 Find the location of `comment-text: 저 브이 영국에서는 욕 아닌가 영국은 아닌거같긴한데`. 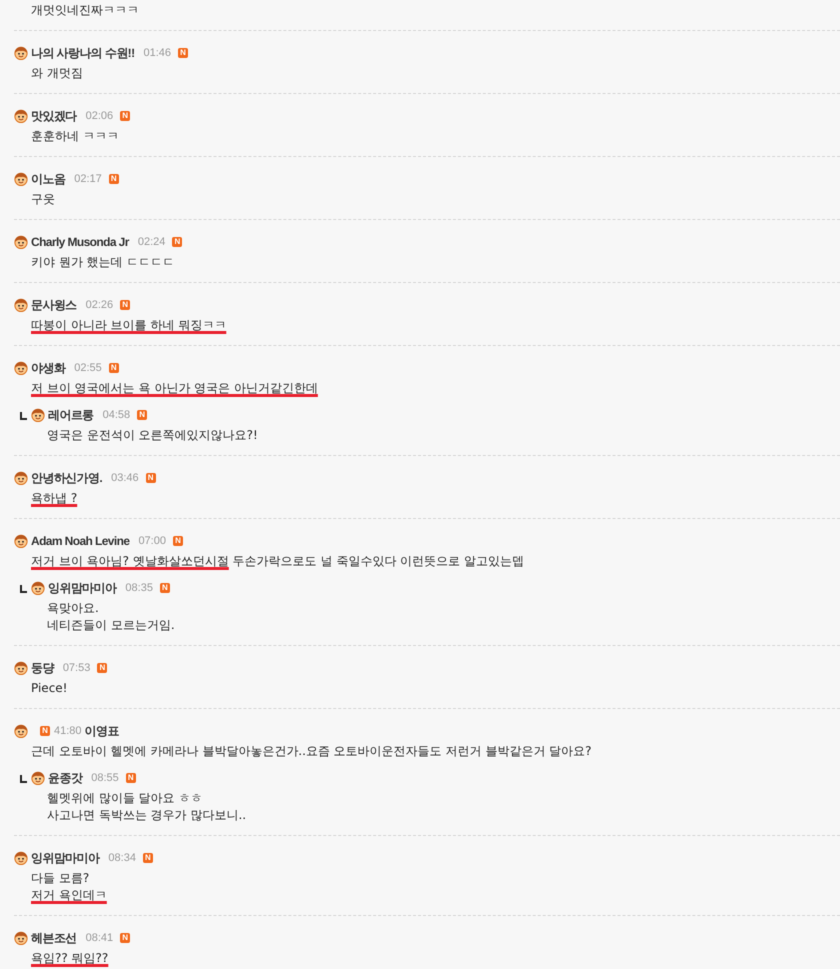

comment-text: 저 브이 영국에서는 욕 아닌가 영국은 아닌거같긴한데 is located at coordinates (174, 388).